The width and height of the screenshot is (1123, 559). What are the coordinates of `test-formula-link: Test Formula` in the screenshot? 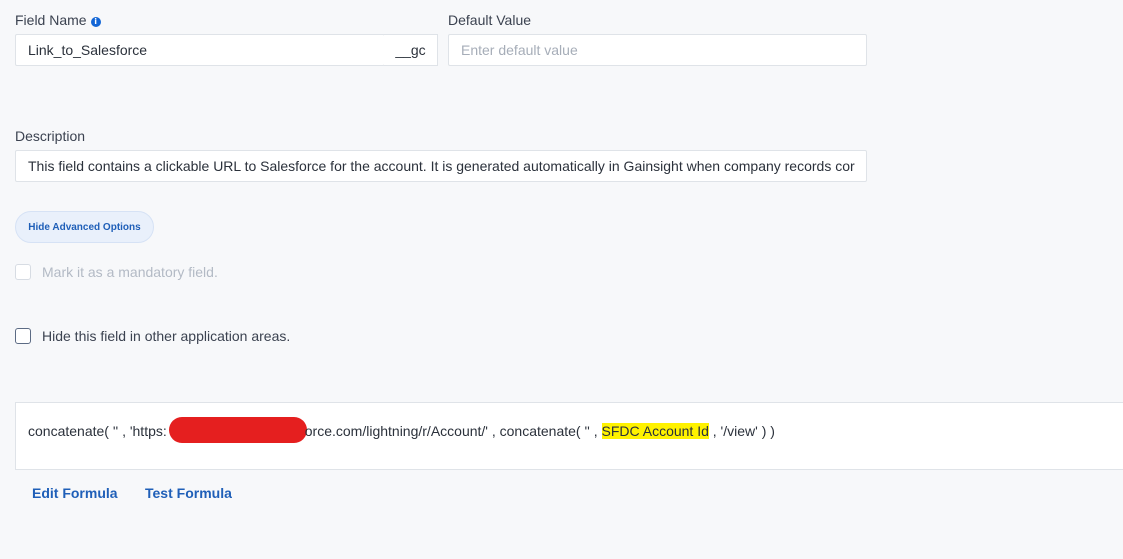 It's located at (188, 493).